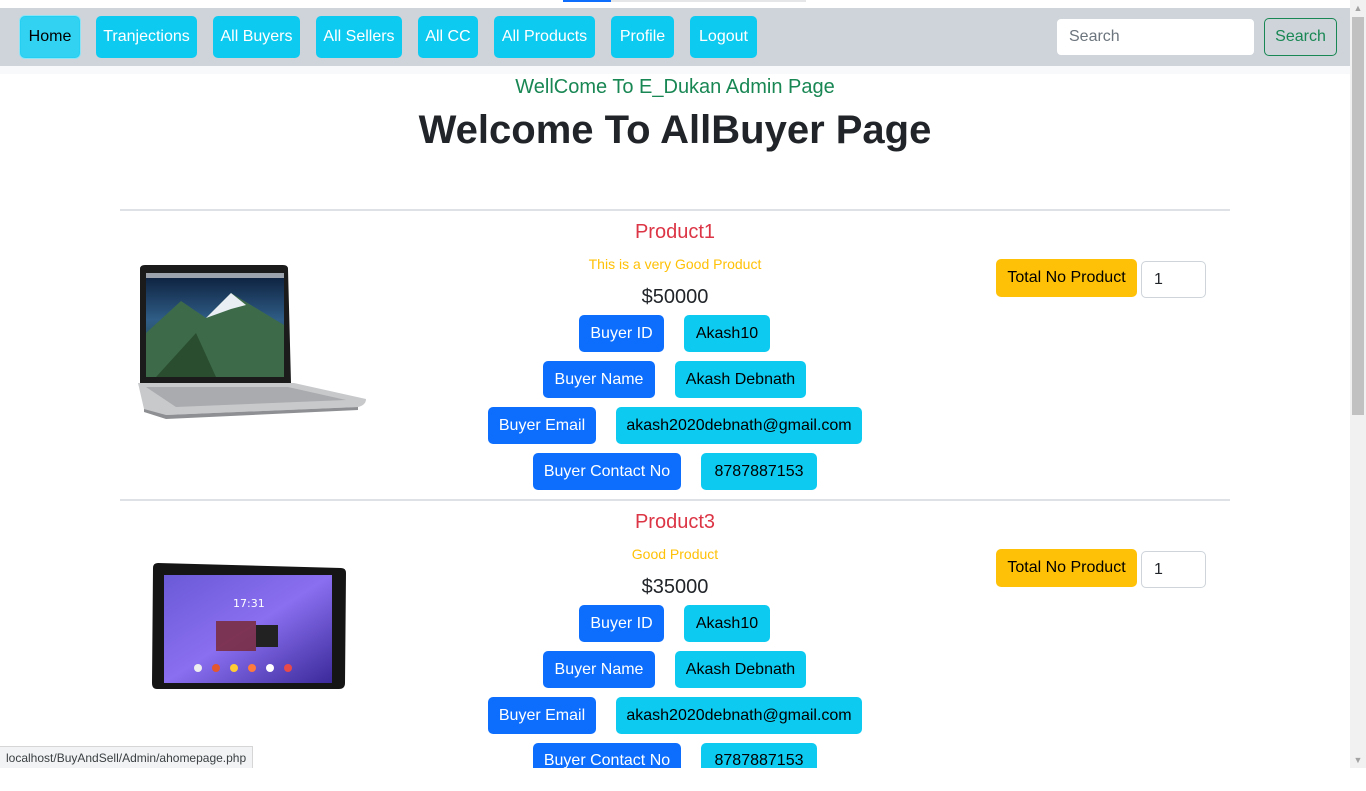 Image resolution: width=1366 pixels, height=791 pixels. I want to click on tab-indicator, so click(708, 1).